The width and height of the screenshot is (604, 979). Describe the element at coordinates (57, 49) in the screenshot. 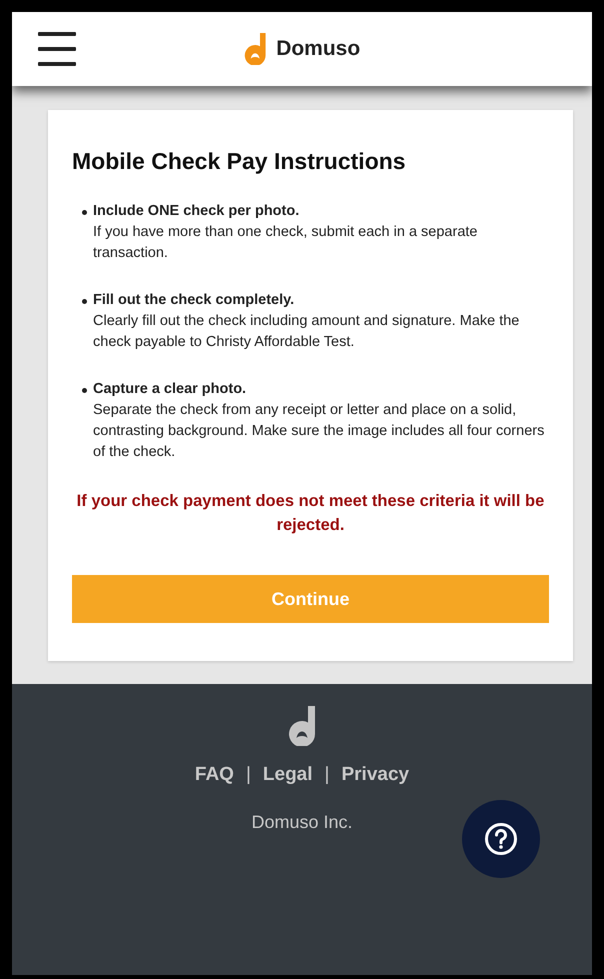

I see `menu-button` at that location.